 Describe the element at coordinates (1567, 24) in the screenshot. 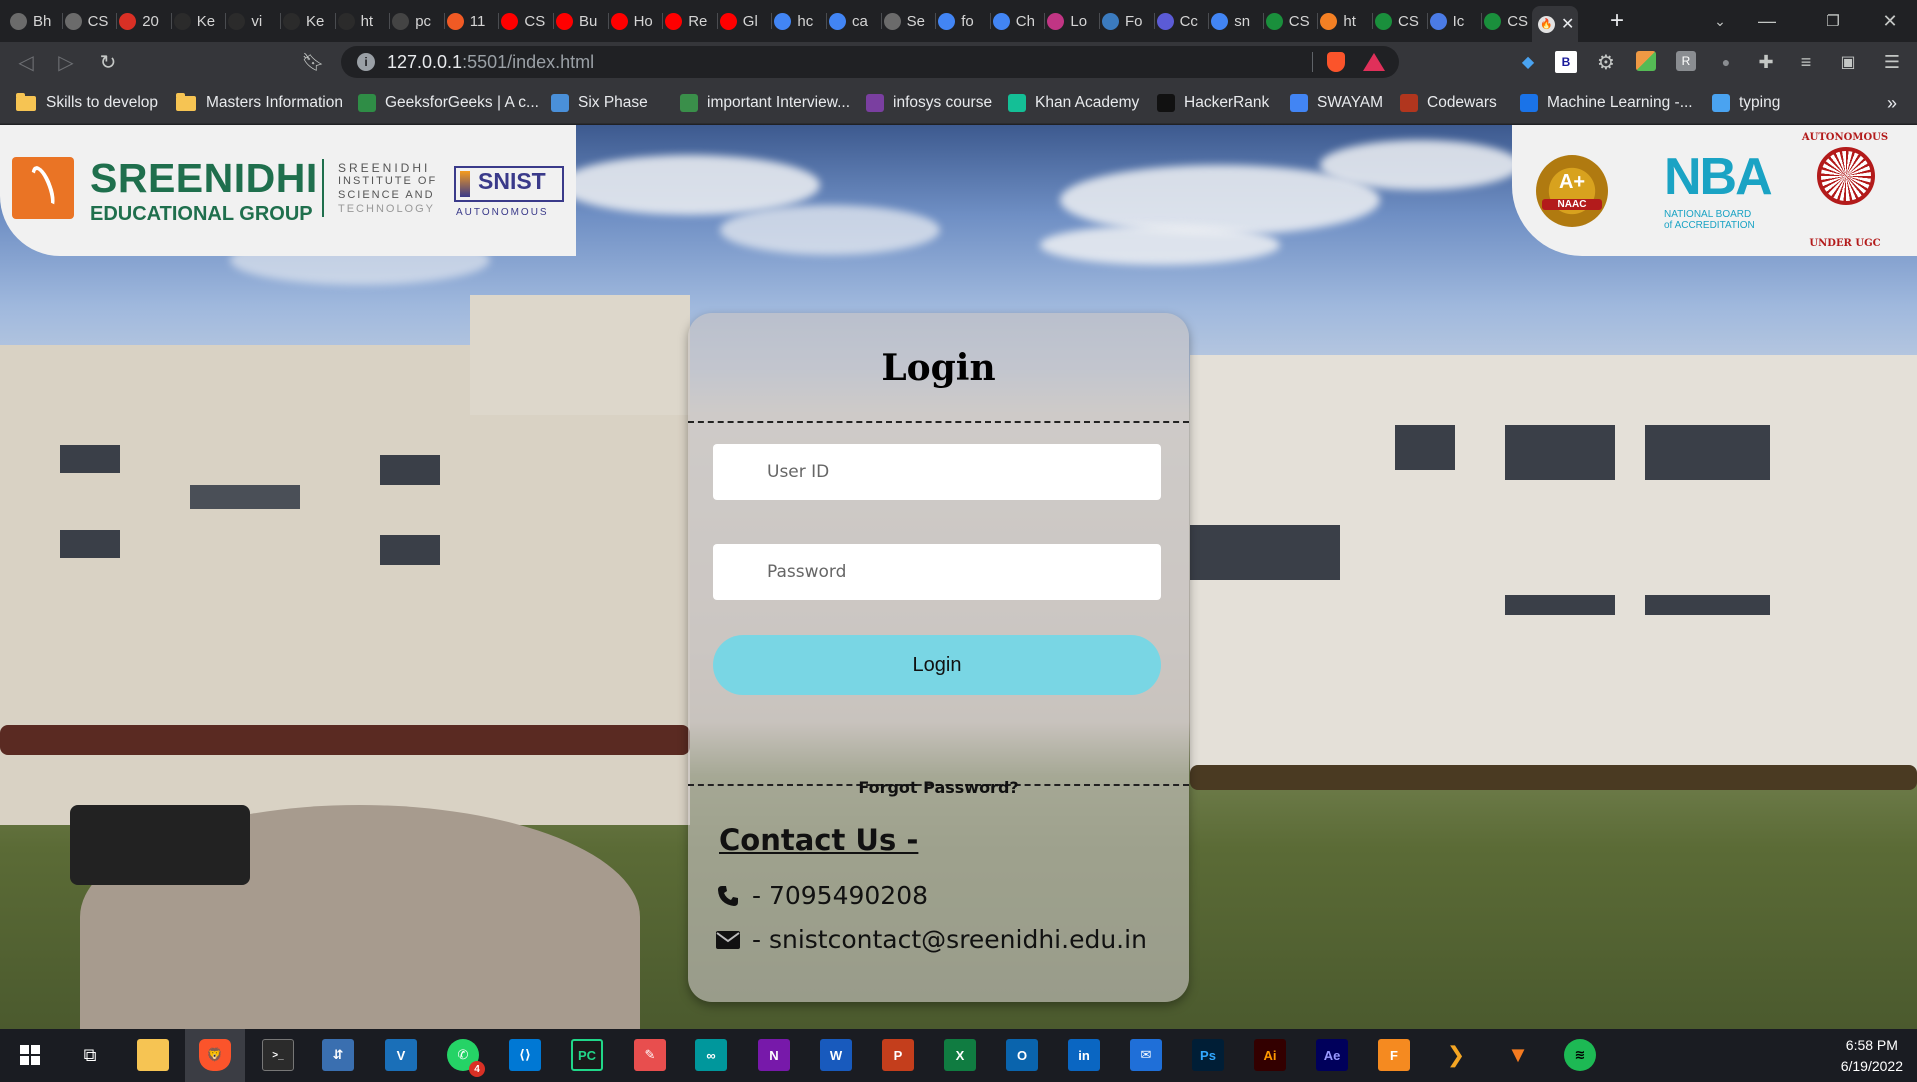

I see `tab-close-icon: ✕` at that location.